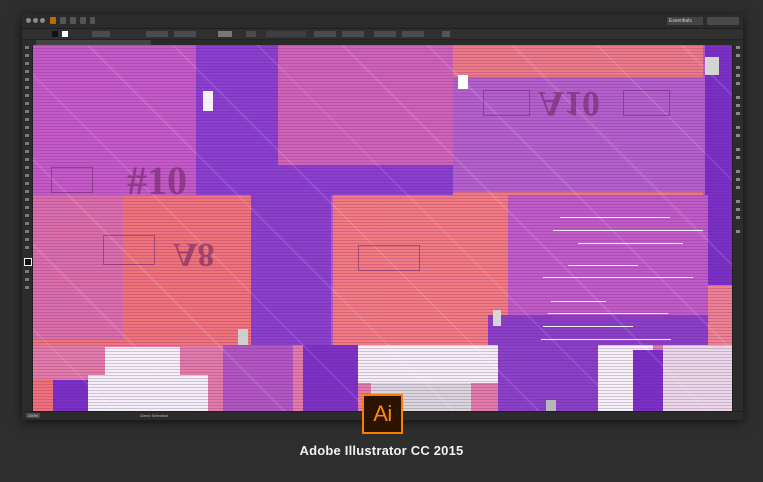  What do you see at coordinates (738, 113) in the screenshot?
I see `transparency-panel-icon` at bounding box center [738, 113].